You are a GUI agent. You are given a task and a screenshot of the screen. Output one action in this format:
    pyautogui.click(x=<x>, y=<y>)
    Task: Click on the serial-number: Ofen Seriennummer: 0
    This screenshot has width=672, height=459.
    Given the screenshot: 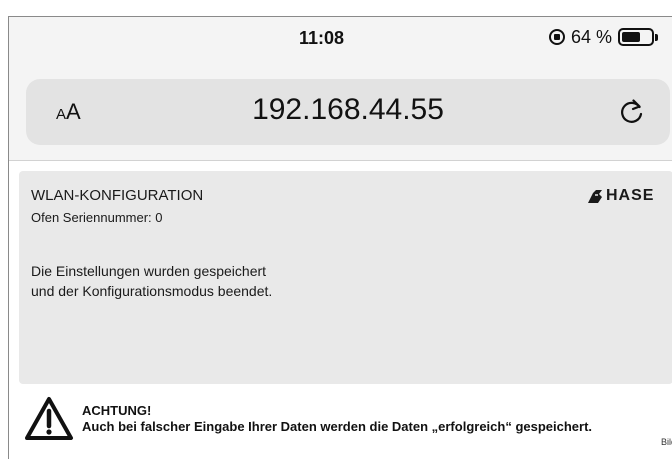 What is the action you would take?
    pyautogui.click(x=97, y=217)
    